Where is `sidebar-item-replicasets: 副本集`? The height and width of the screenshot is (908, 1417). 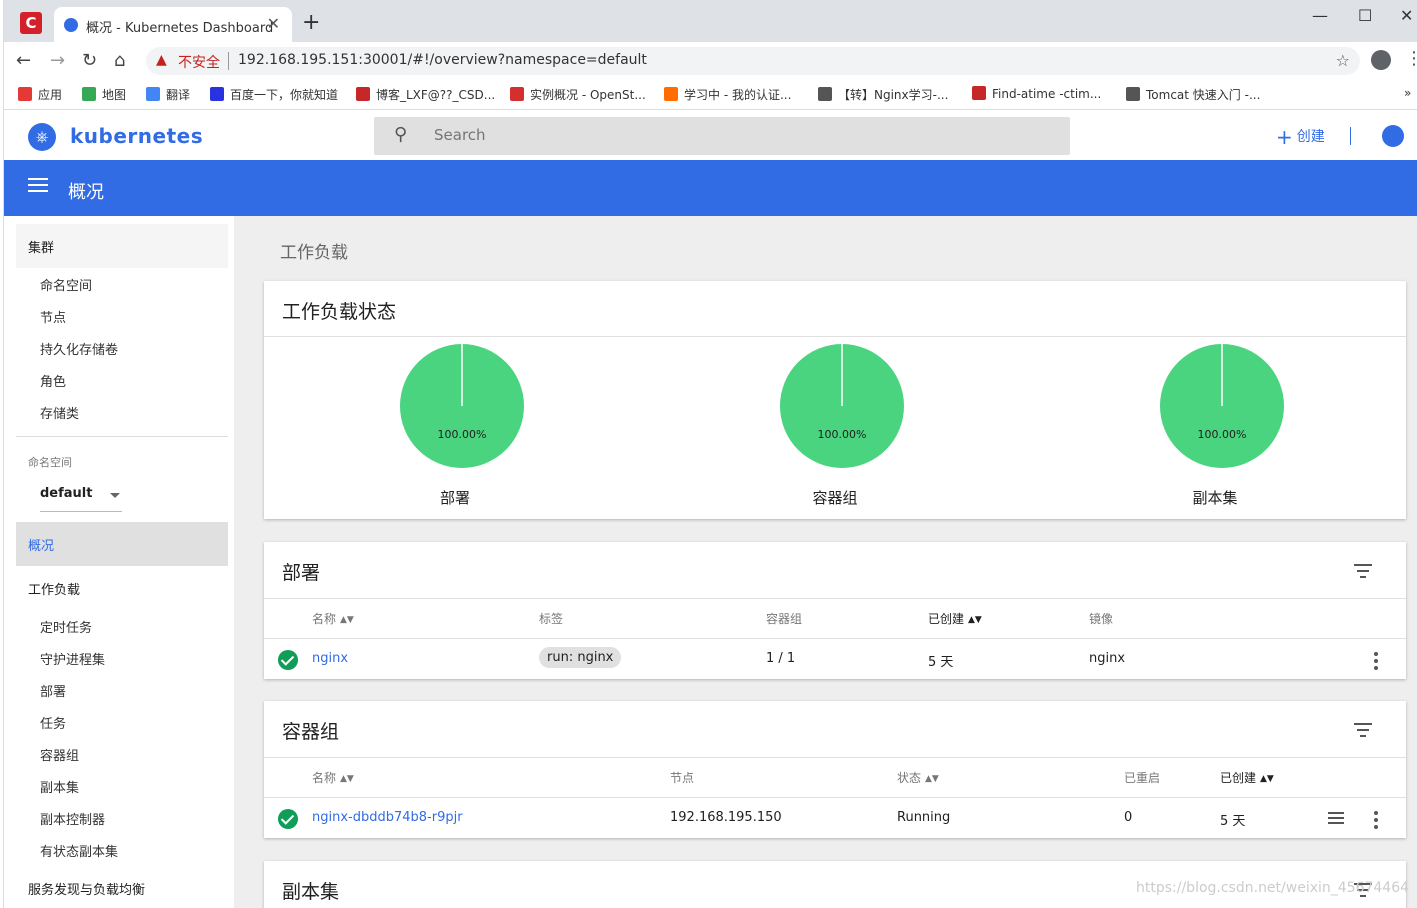 sidebar-item-replicasets: 副本集 is located at coordinates (59, 786).